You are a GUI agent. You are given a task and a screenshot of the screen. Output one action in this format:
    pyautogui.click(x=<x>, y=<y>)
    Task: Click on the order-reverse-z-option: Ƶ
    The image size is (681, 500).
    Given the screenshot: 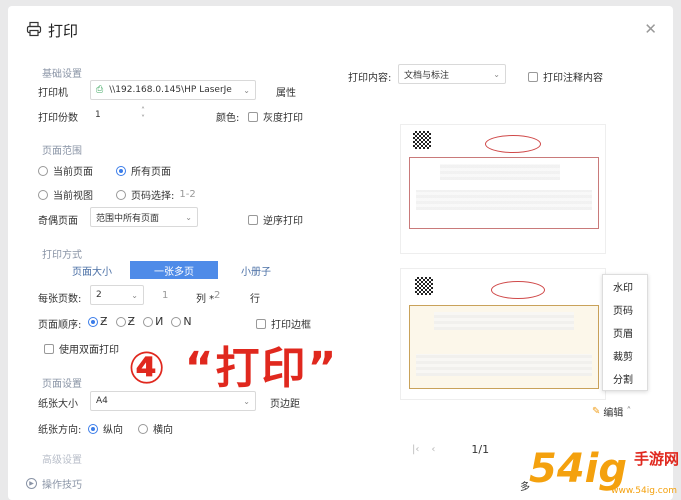 What is the action you would take?
    pyautogui.click(x=125, y=321)
    